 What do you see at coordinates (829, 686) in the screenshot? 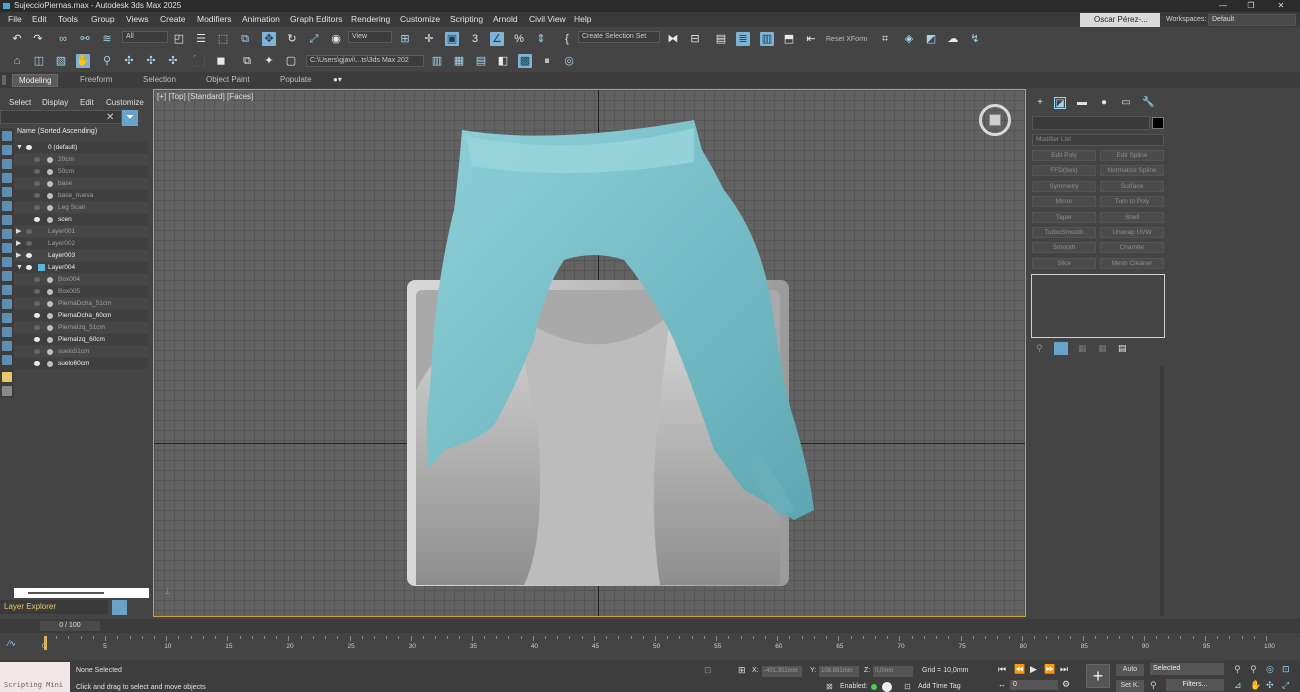
I see `time-tag-icon: ⊠` at bounding box center [829, 686].